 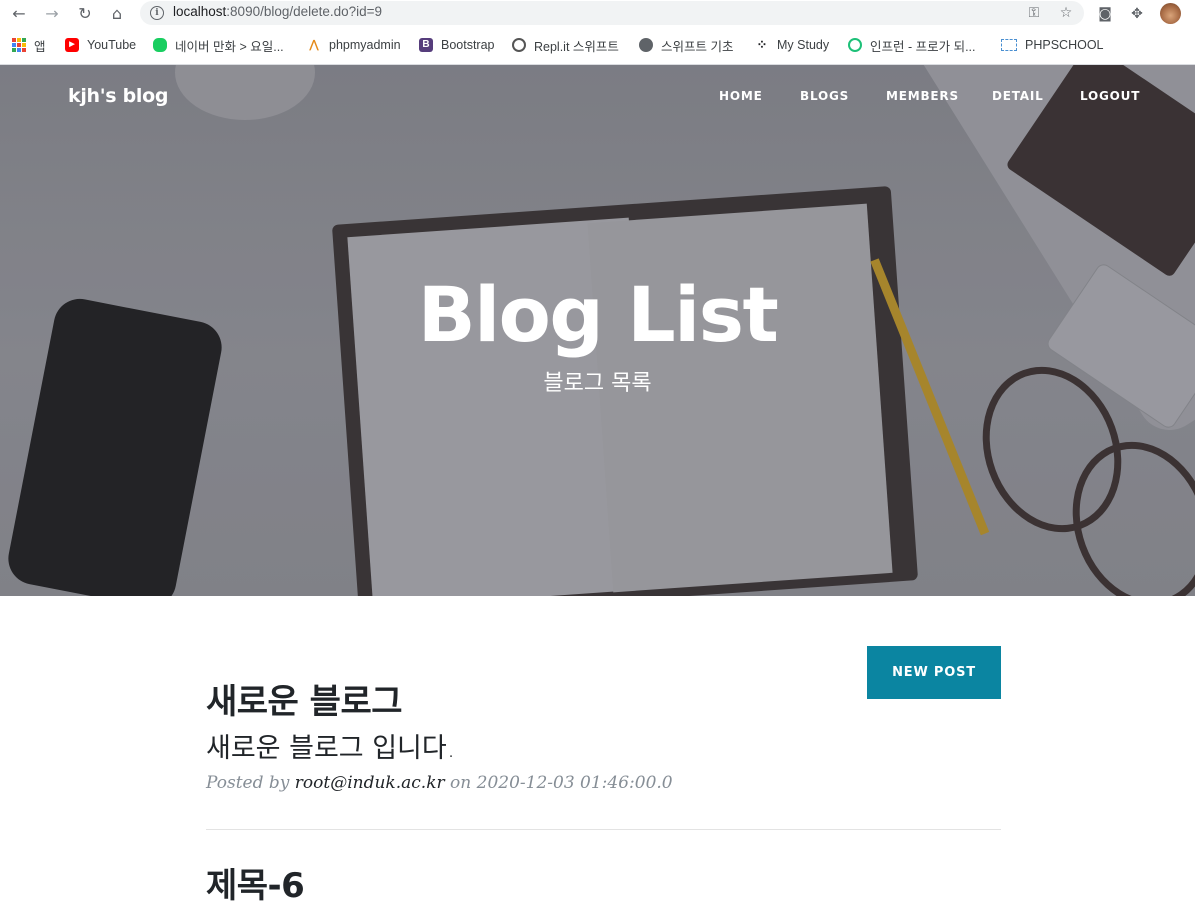 I want to click on profile-avatar, so click(x=1170, y=13).